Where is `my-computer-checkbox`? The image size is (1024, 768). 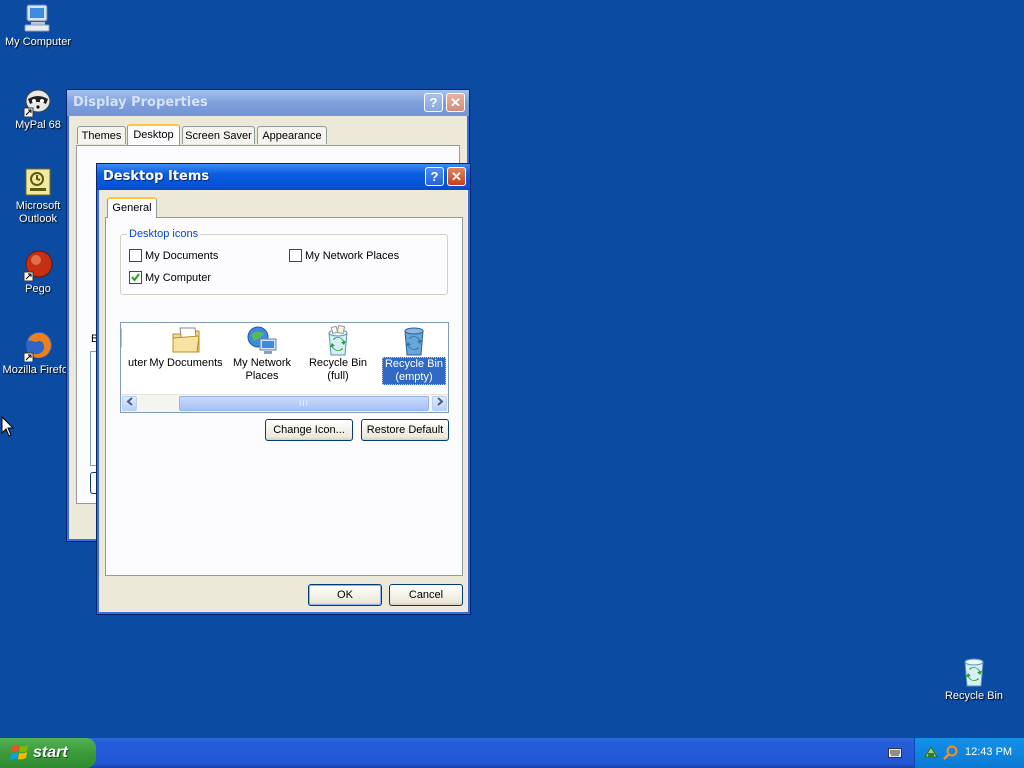
my-computer-checkbox is located at coordinates (135, 277).